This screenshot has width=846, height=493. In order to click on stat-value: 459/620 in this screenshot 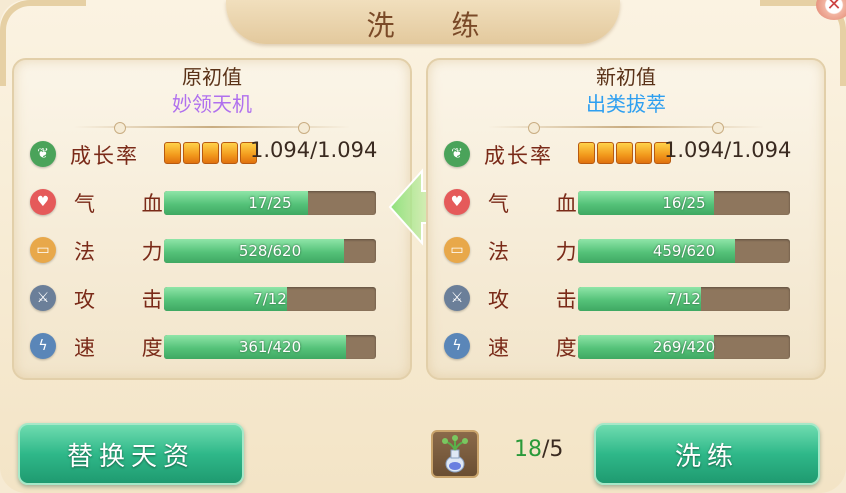, I will do `click(684, 251)`.